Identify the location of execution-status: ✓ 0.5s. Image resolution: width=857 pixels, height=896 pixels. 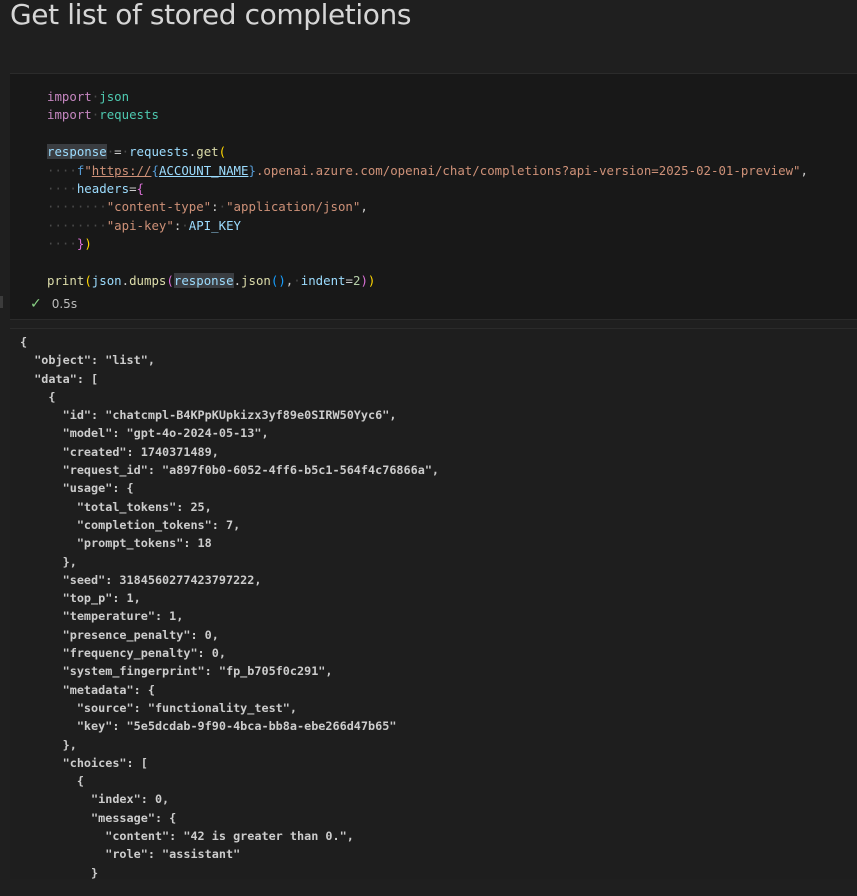
(53, 304).